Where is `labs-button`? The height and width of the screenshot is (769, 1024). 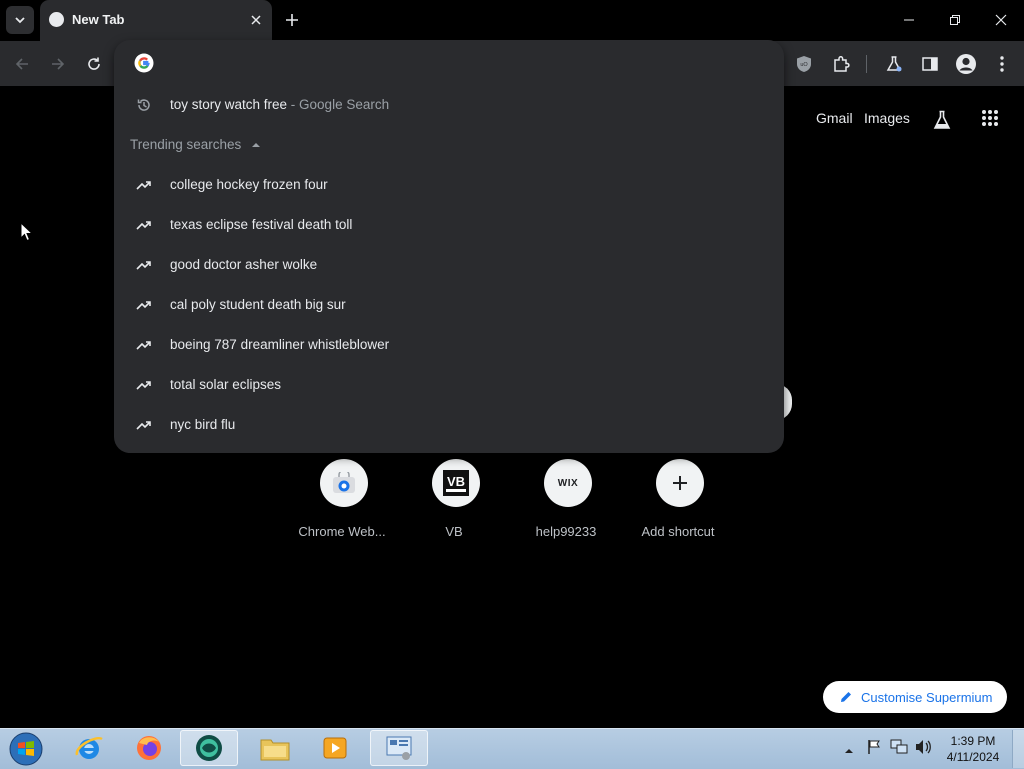 labs-button is located at coordinates (894, 64).